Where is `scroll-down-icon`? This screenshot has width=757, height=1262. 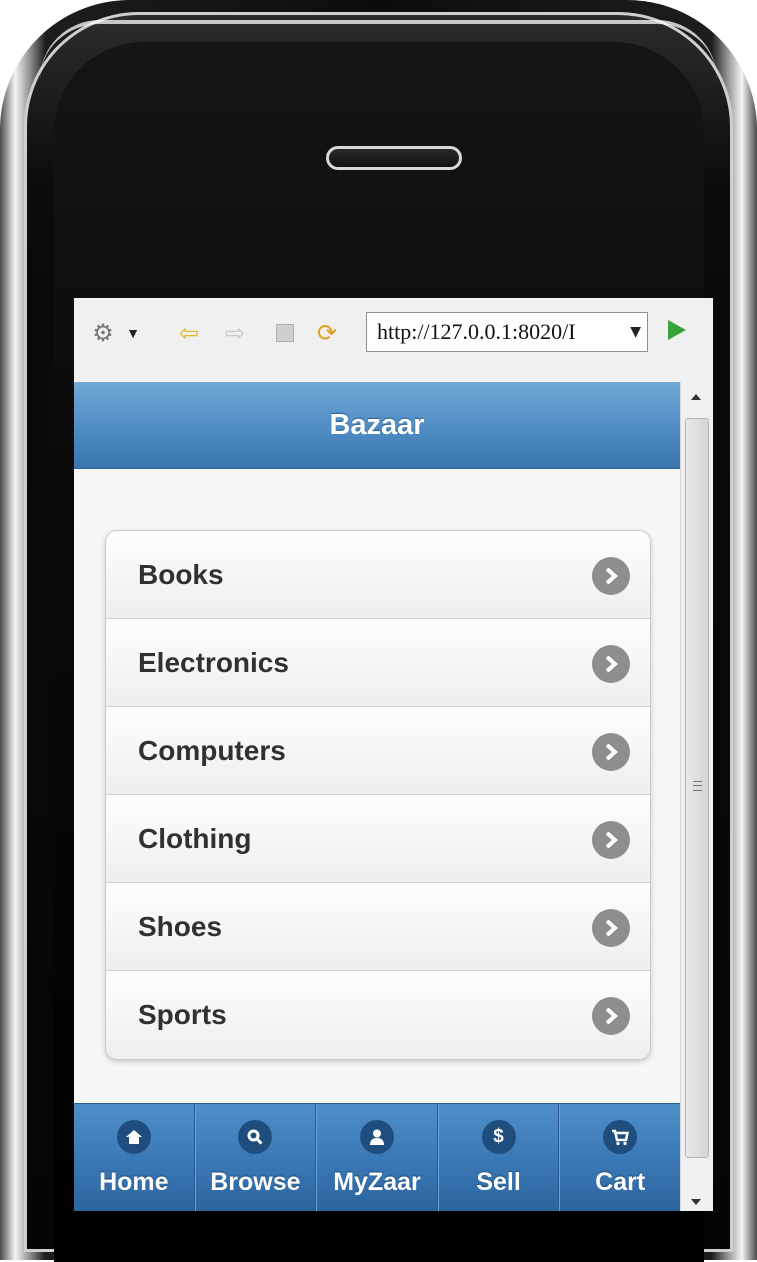 scroll-down-icon is located at coordinates (696, 1202).